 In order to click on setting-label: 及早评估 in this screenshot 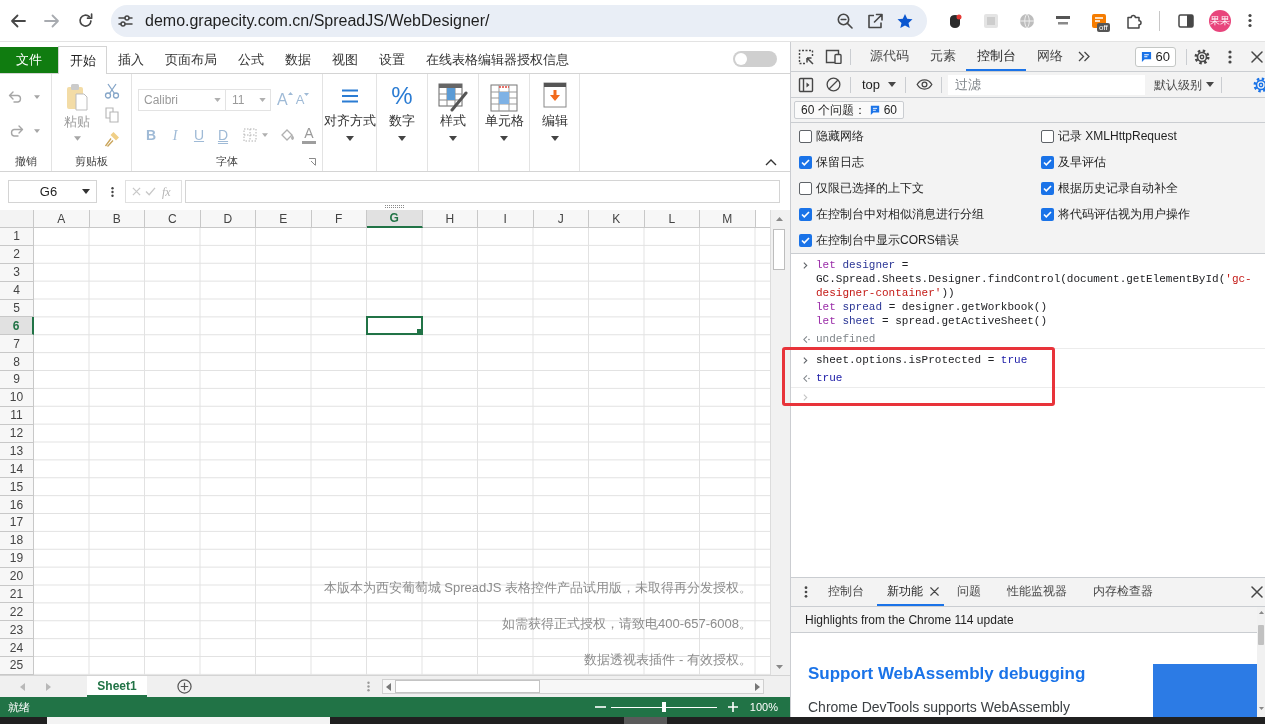, I will do `click(1082, 162)`.